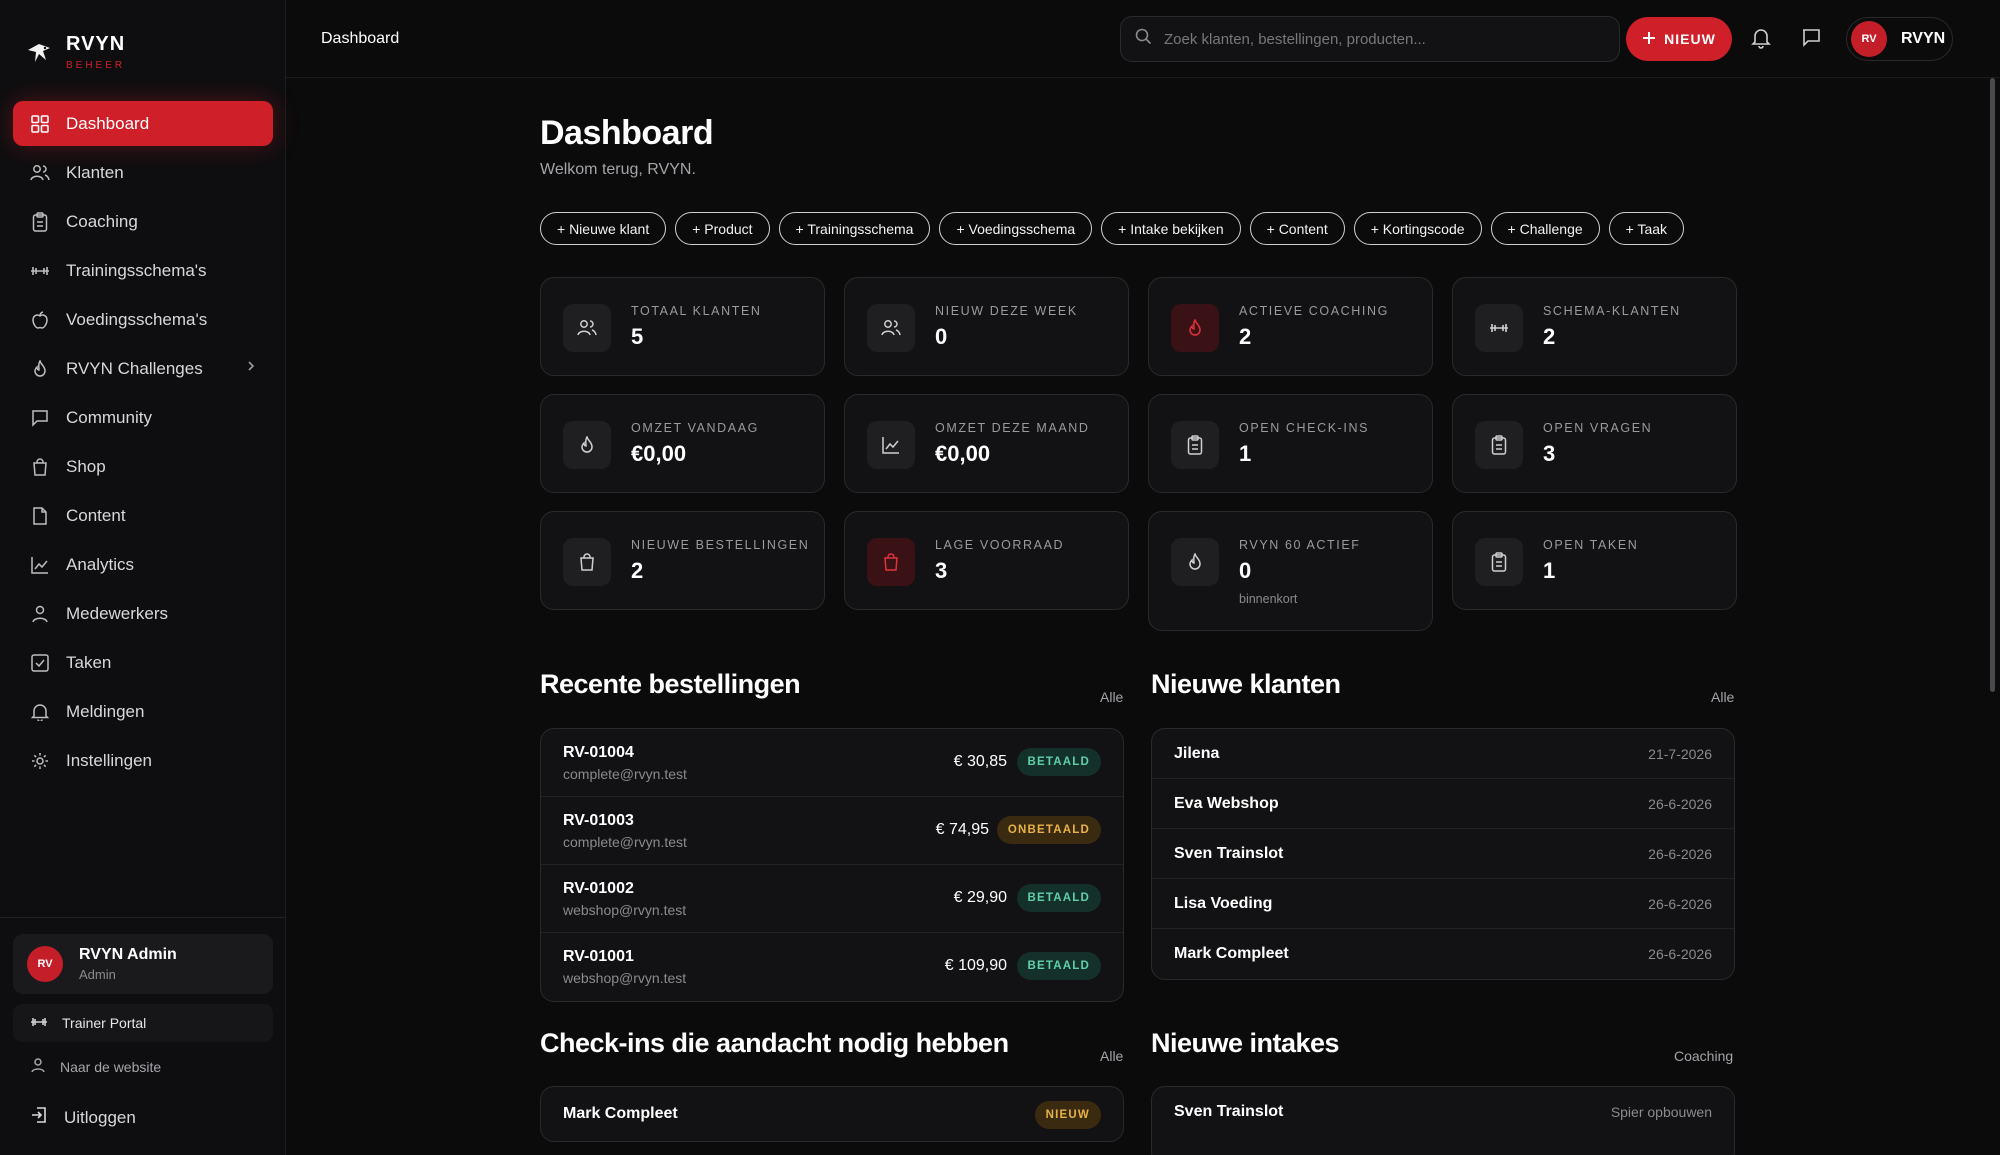  I want to click on stat-label: OMZET VANDAAG, so click(695, 428).